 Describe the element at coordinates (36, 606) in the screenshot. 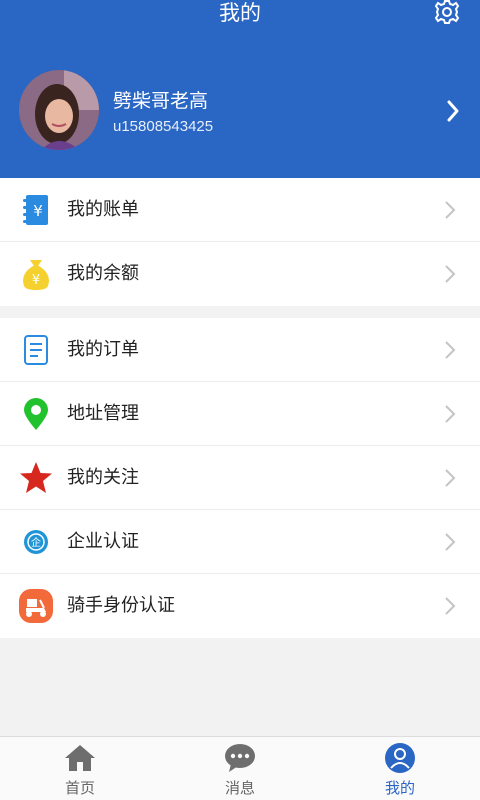

I see `rider-scooter-icon` at that location.